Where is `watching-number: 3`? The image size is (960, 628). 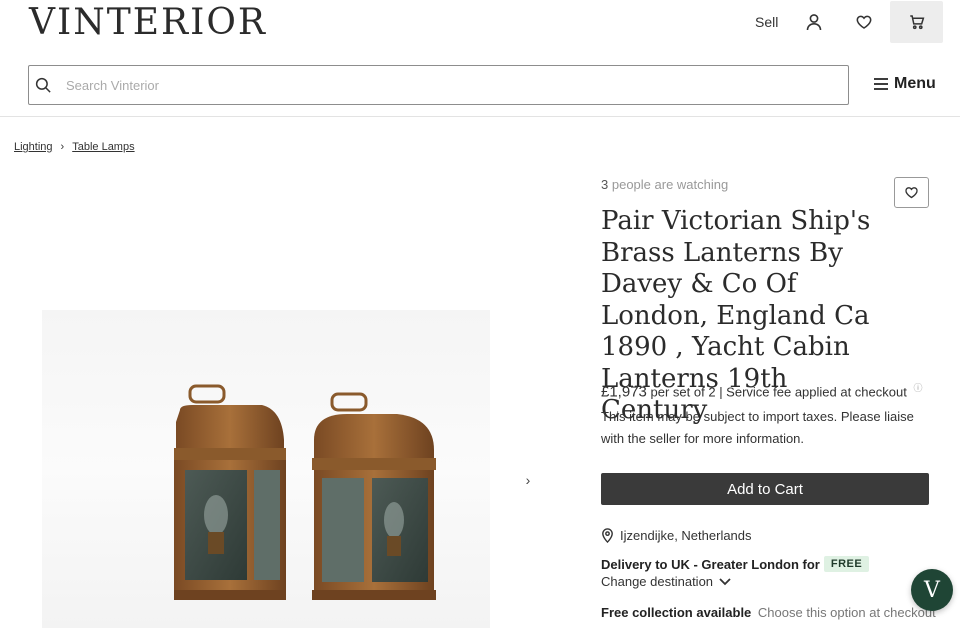
watching-number: 3 is located at coordinates (605, 184).